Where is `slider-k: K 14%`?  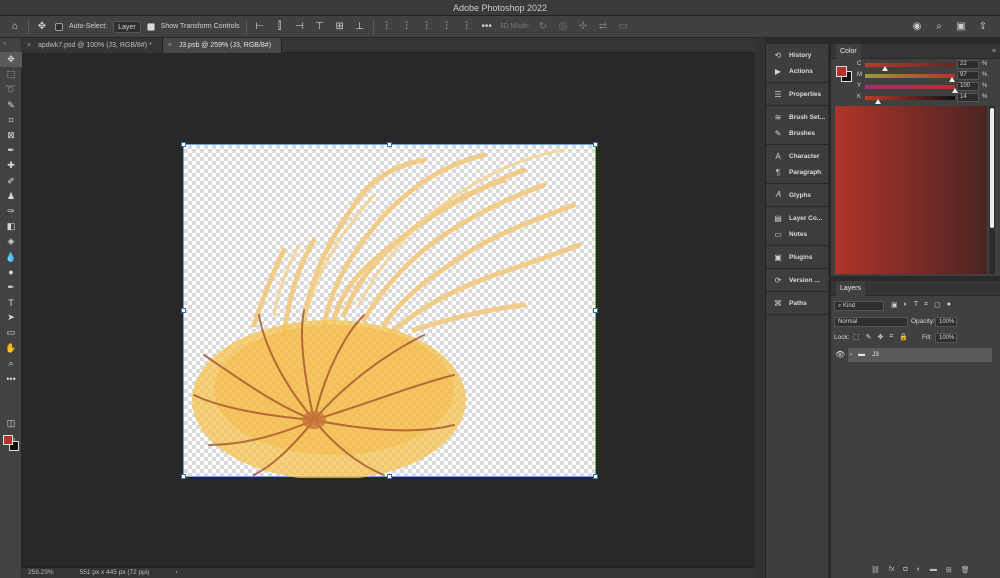
slider-k: K 14% is located at coordinates (928, 98).